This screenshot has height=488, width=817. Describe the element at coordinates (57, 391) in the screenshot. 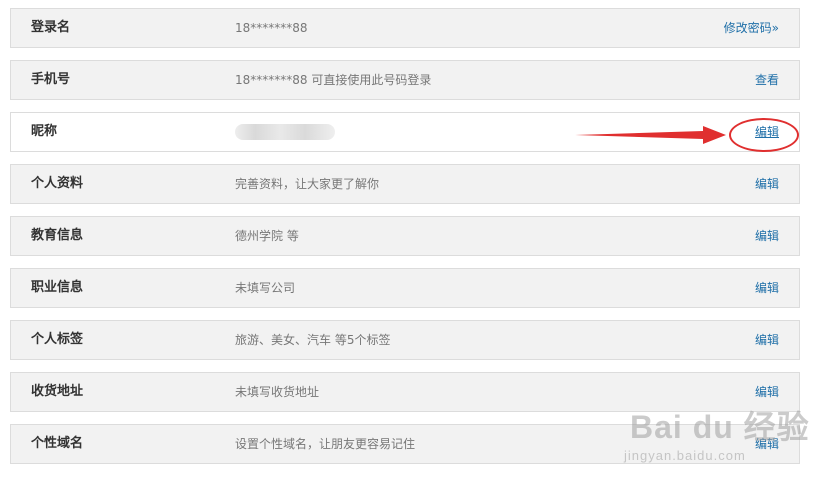

I see `row-label: 收货地址` at that location.